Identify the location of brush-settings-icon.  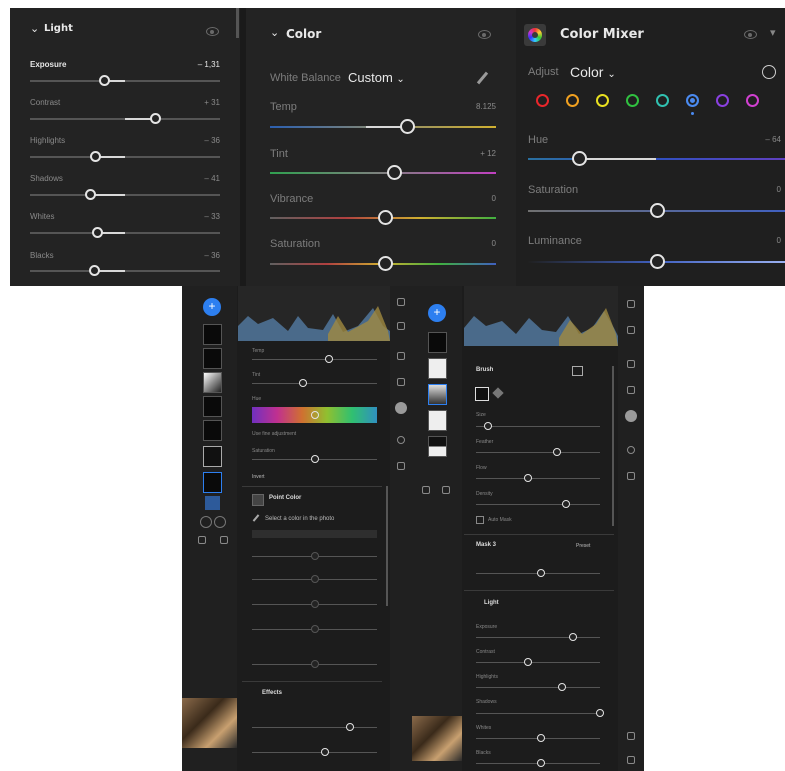
(577, 371).